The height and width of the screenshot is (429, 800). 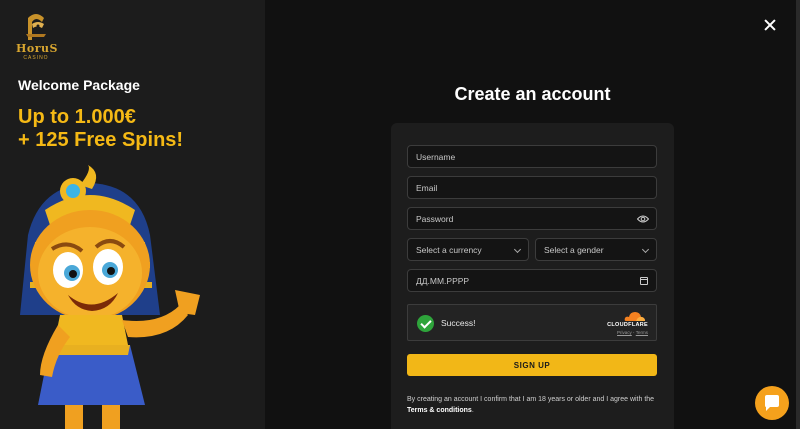 I want to click on logo-subtitle: CASINO, so click(x=36, y=58).